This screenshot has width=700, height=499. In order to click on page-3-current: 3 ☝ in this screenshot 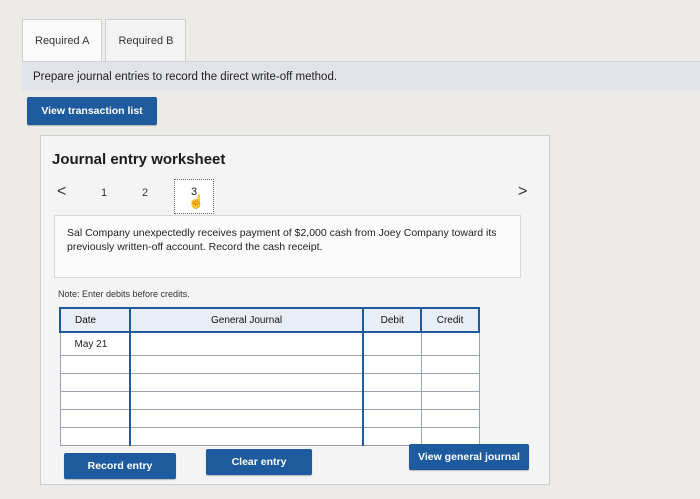, I will do `click(194, 196)`.